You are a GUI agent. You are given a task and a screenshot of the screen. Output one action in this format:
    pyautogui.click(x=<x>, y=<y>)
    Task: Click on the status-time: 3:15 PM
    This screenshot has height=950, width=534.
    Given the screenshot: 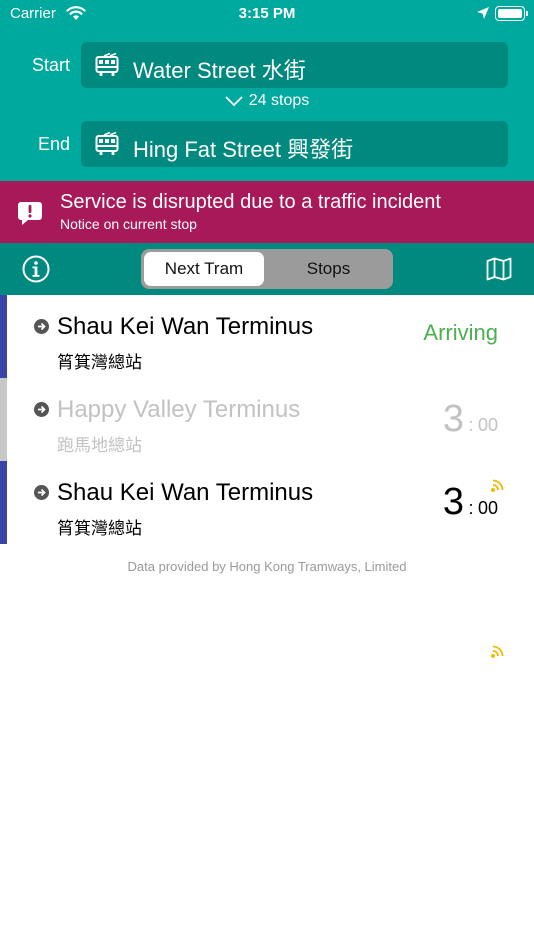 What is the action you would take?
    pyautogui.click(x=267, y=13)
    